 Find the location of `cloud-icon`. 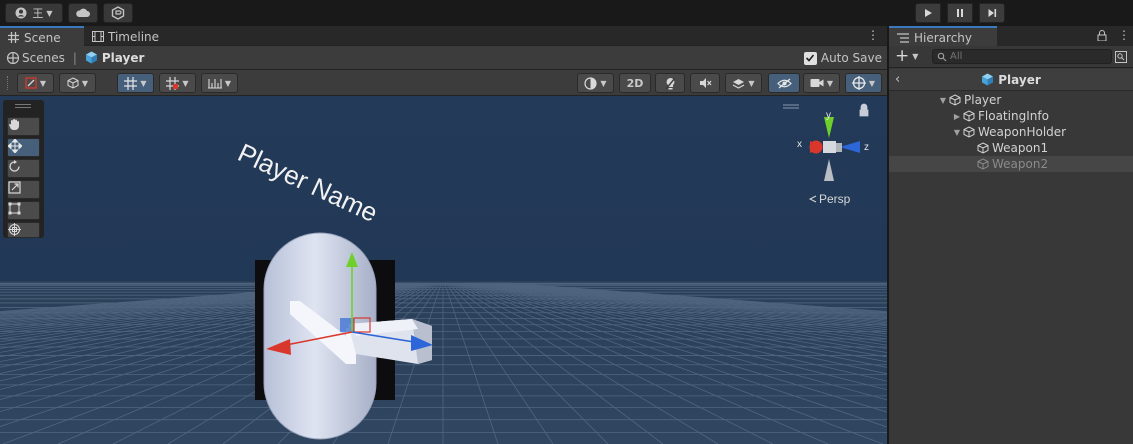

cloud-icon is located at coordinates (83, 12).